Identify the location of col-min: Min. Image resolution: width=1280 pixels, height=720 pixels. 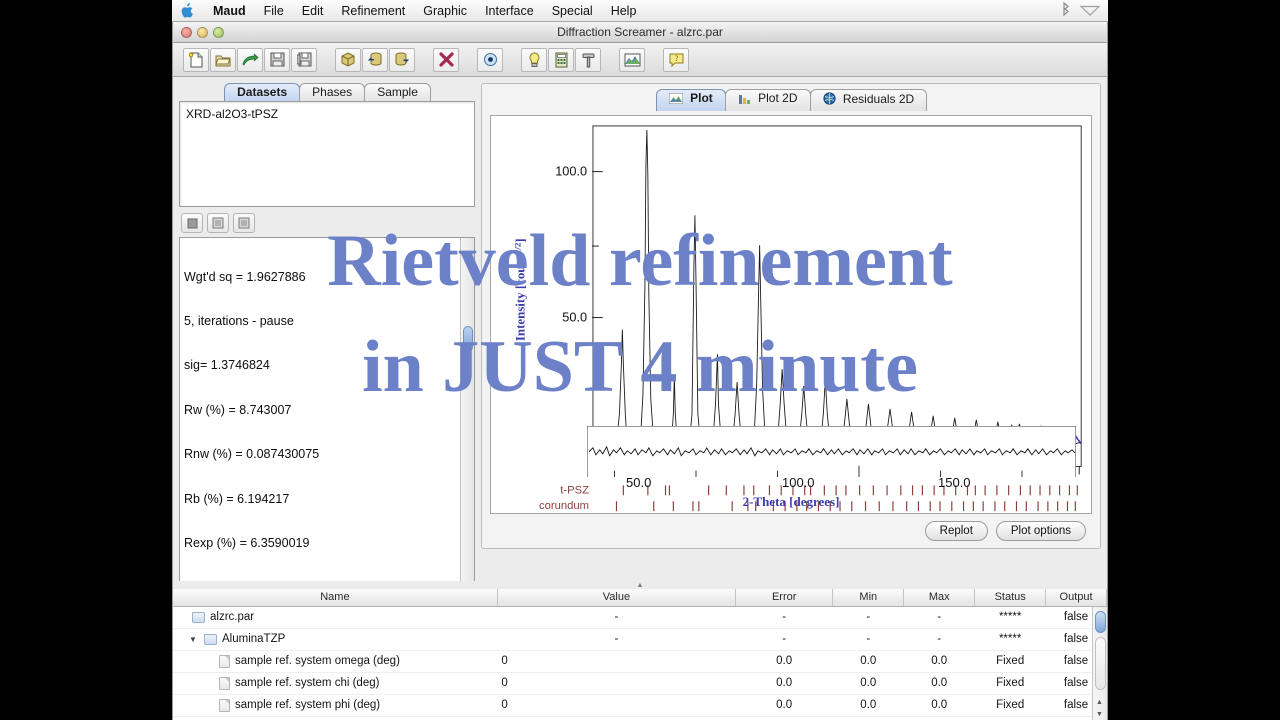
(868, 598).